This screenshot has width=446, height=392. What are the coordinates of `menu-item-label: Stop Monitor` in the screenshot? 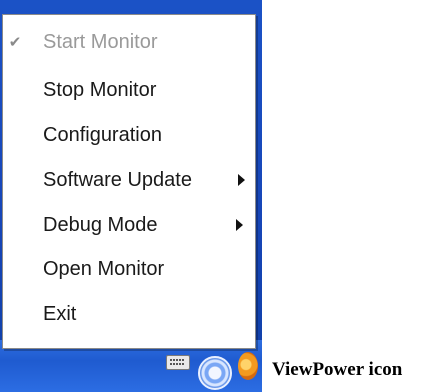 It's located at (100, 89).